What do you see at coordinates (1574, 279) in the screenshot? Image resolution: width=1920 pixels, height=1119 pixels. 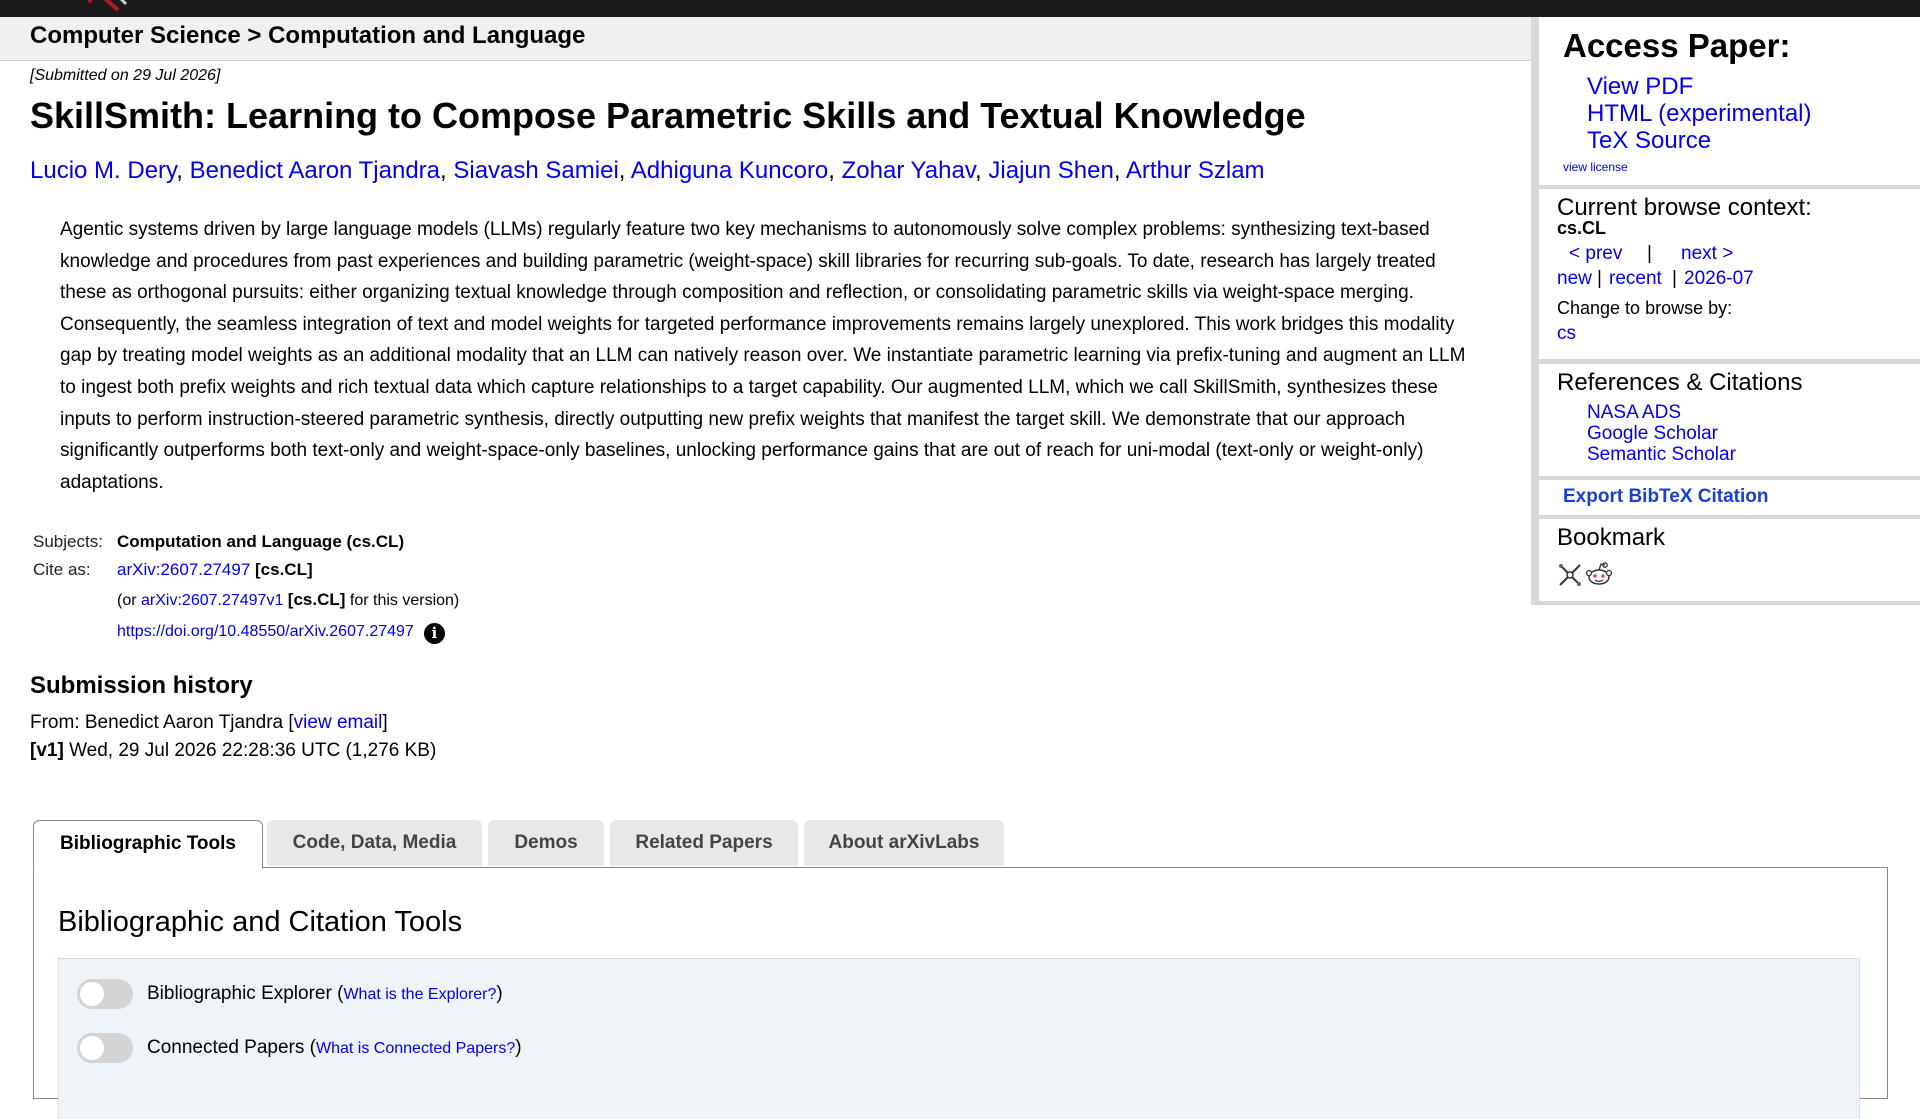 I see `new-link: new` at bounding box center [1574, 279].